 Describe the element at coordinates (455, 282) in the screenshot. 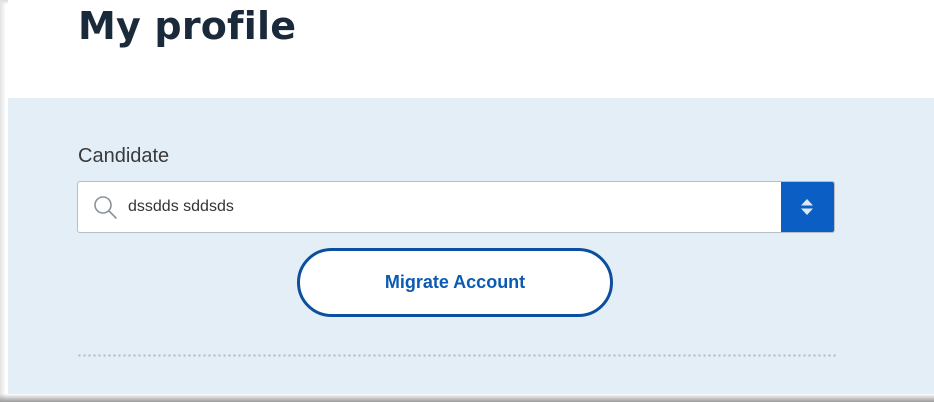

I see `migrate-account-button: Migrate Account` at that location.